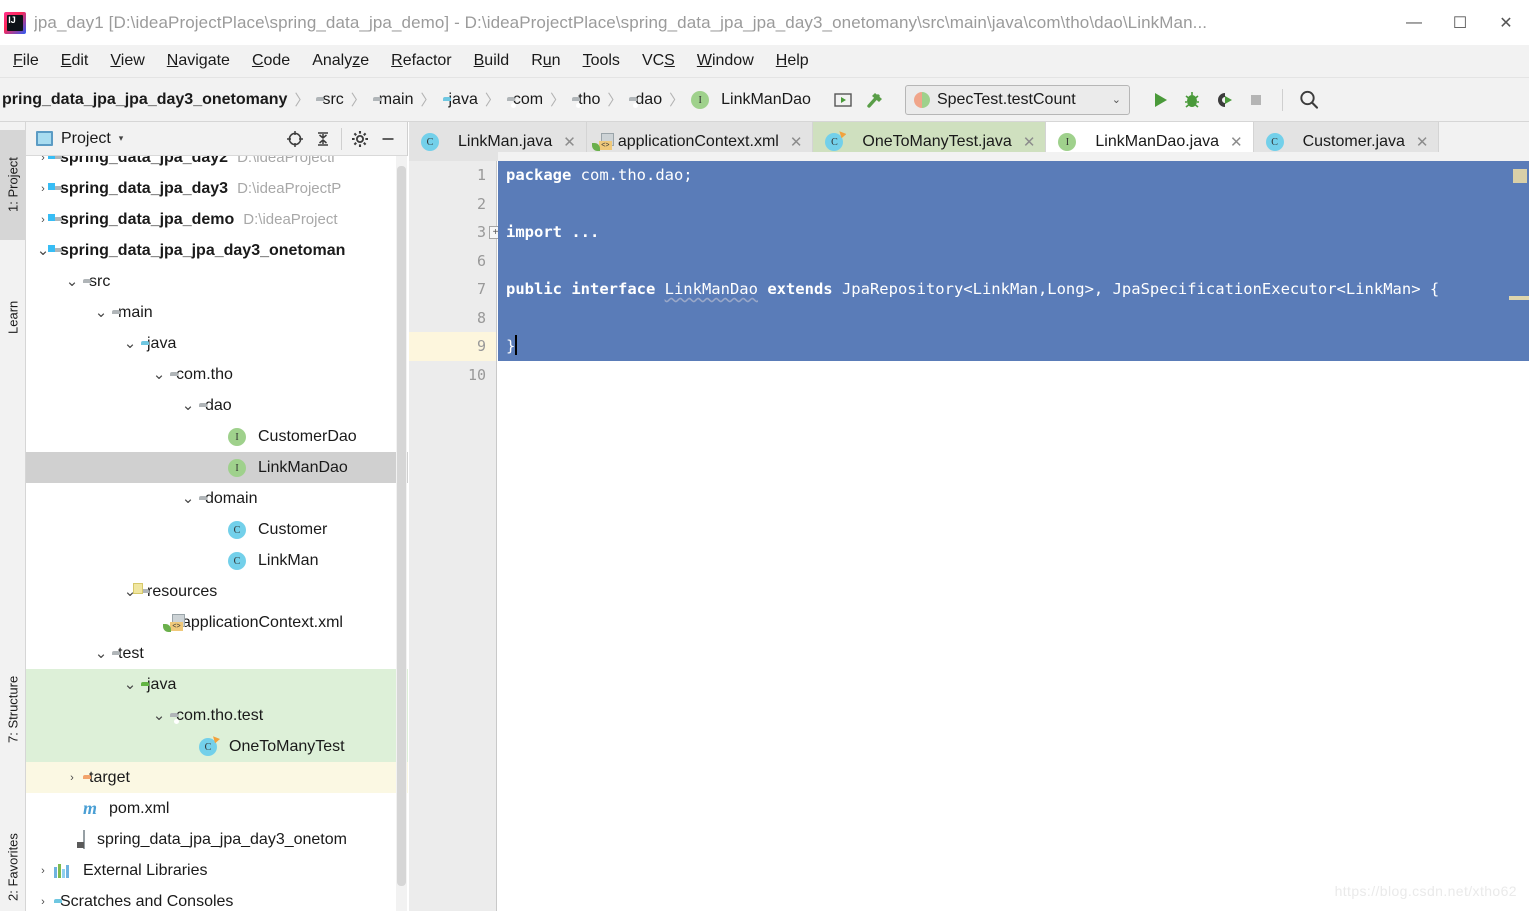  Describe the element at coordinates (658, 61) in the screenshot. I see `menu-item-vcs: VCS` at that location.